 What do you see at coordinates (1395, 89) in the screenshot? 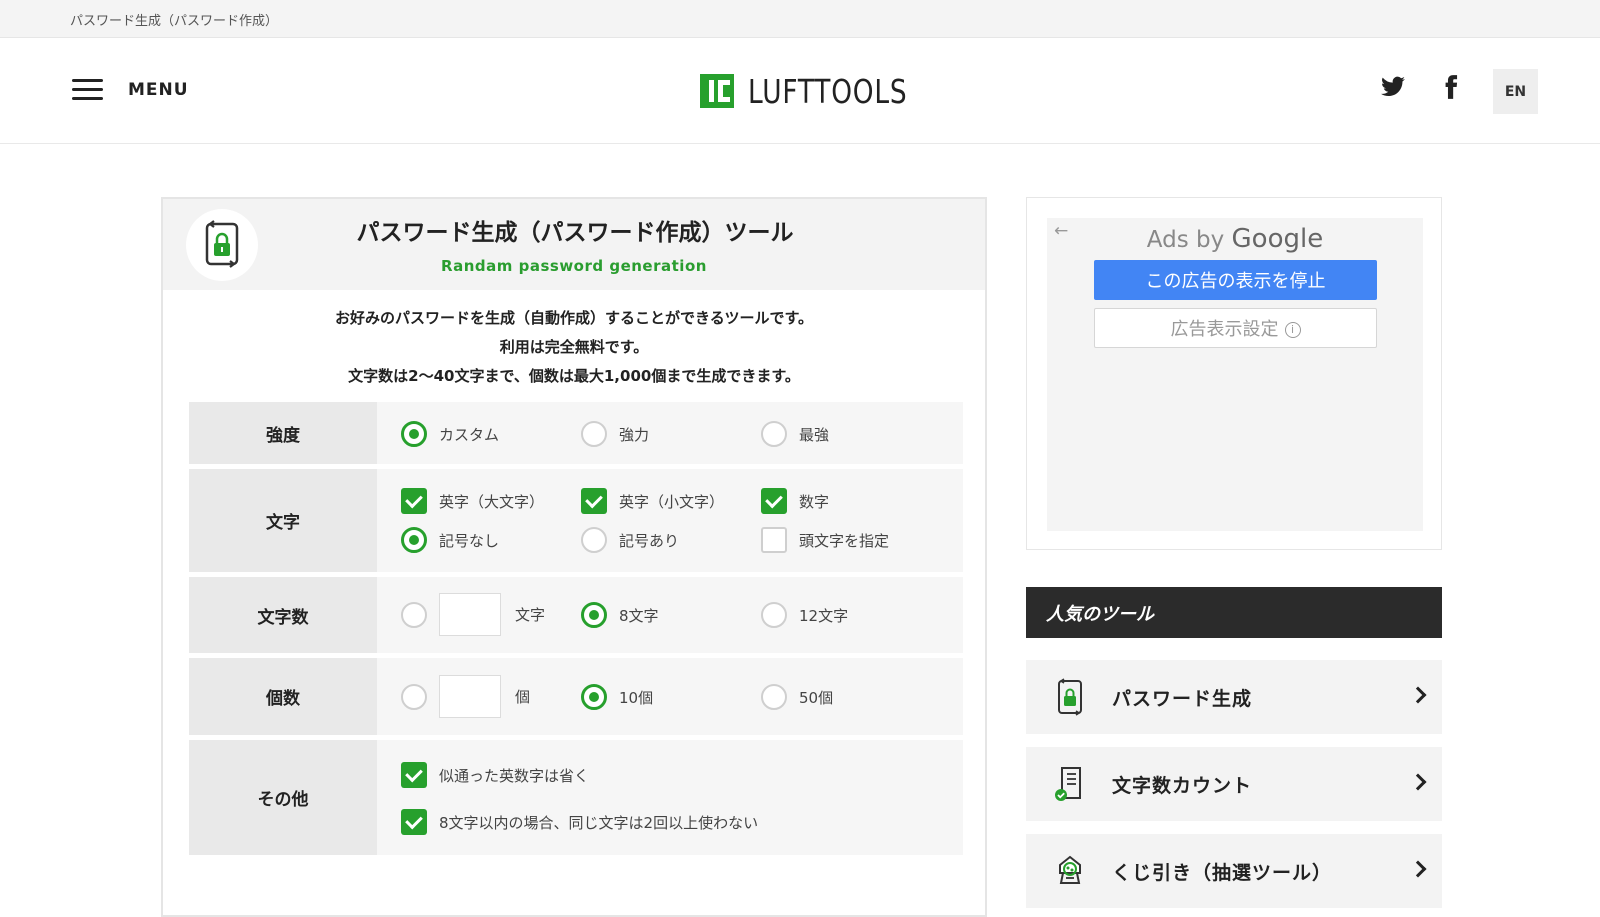
I see `twitter-icon` at bounding box center [1395, 89].